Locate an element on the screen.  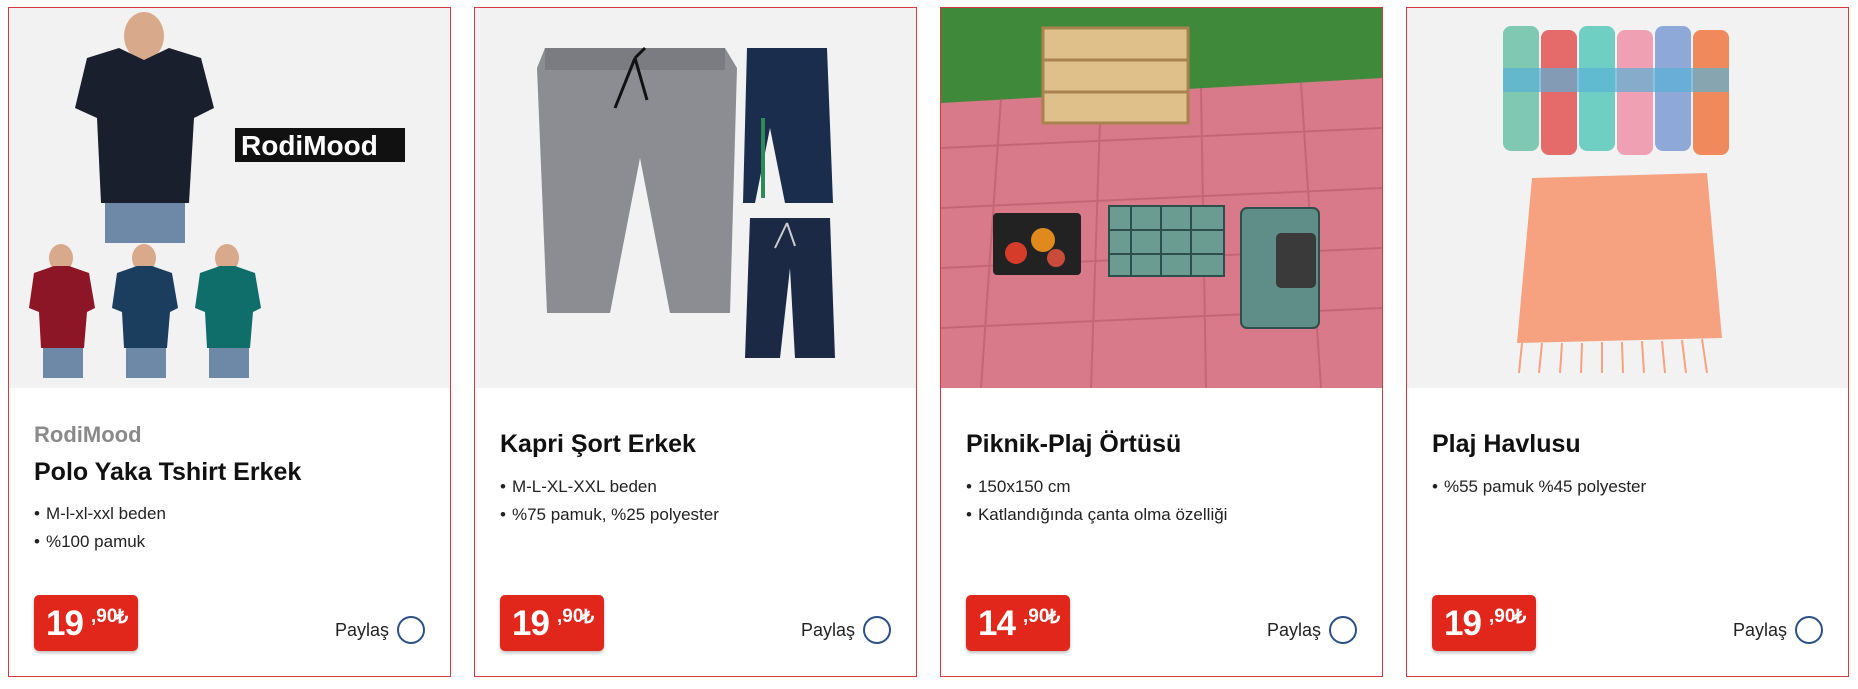
product-features: %55 pamuk %45 polyester is located at coordinates (1539, 487).